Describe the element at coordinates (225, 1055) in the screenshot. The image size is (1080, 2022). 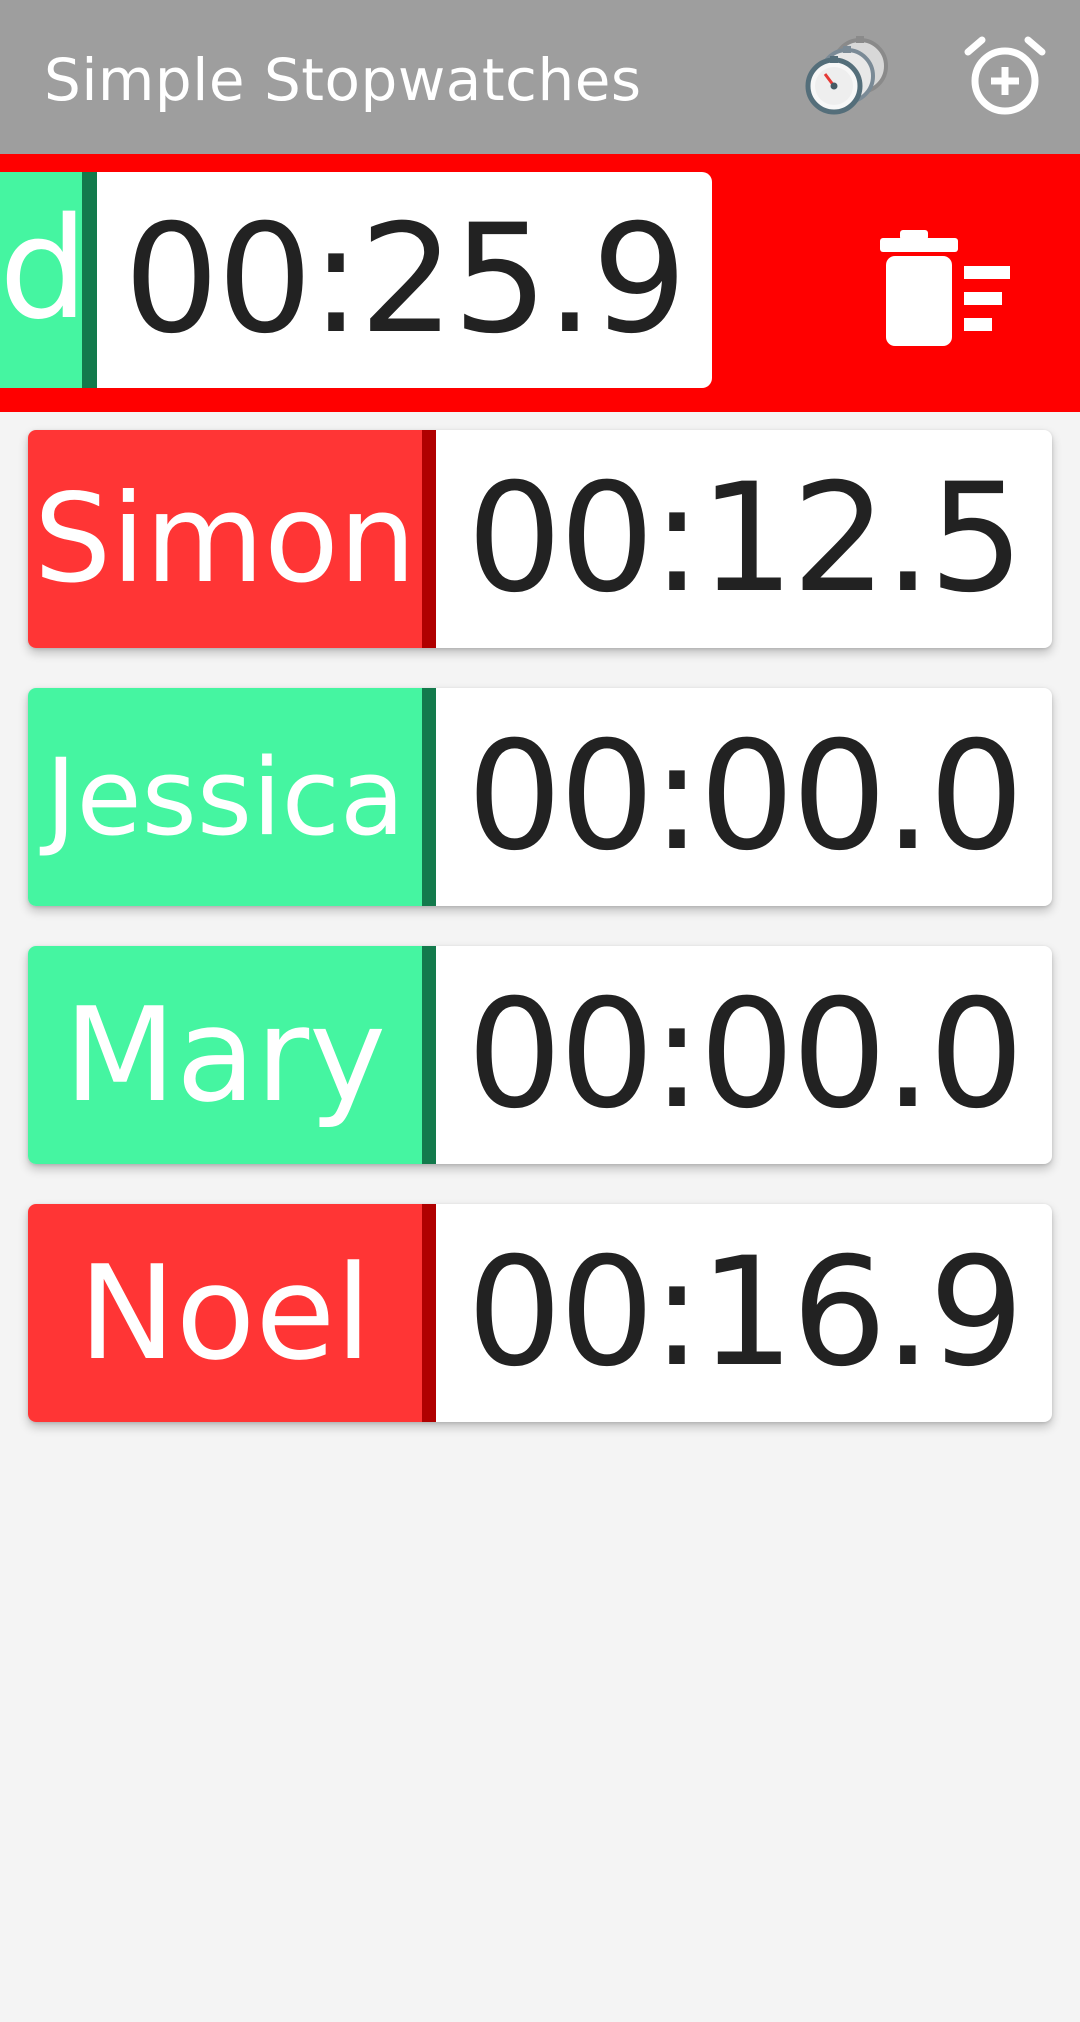
I see `stopwatch-name: Mary` at that location.